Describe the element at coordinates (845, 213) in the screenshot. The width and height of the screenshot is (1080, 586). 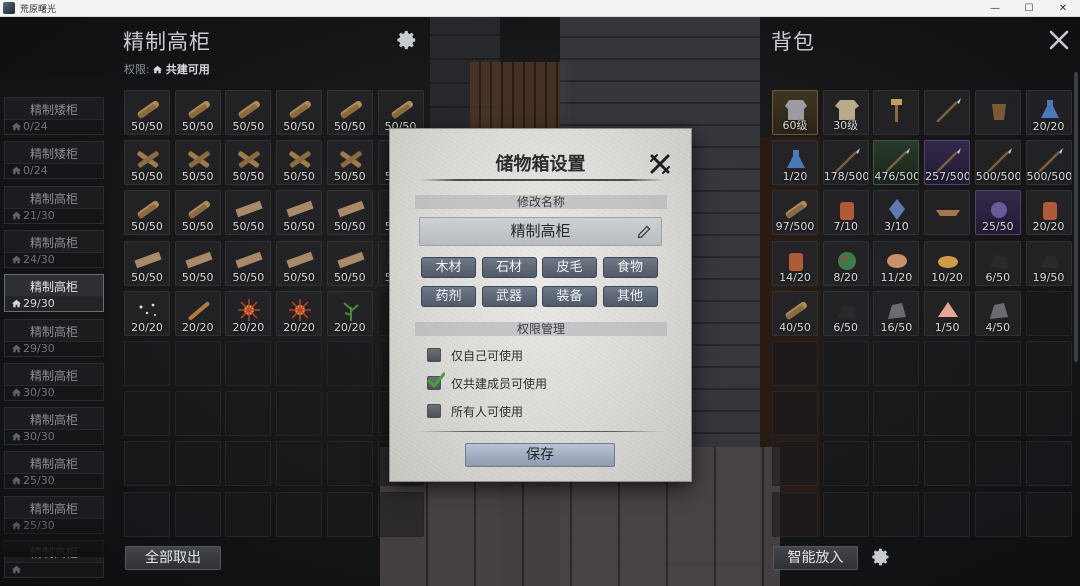
I see `item-slot: 7/10` at that location.